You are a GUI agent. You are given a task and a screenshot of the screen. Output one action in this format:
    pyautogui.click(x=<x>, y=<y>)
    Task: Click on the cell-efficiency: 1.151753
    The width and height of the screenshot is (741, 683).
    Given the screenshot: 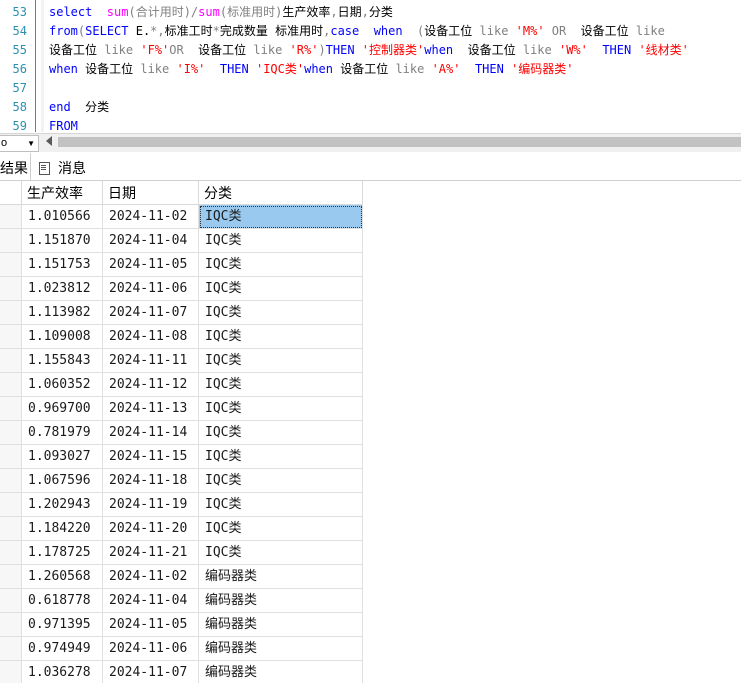 What is the action you would take?
    pyautogui.click(x=62, y=265)
    